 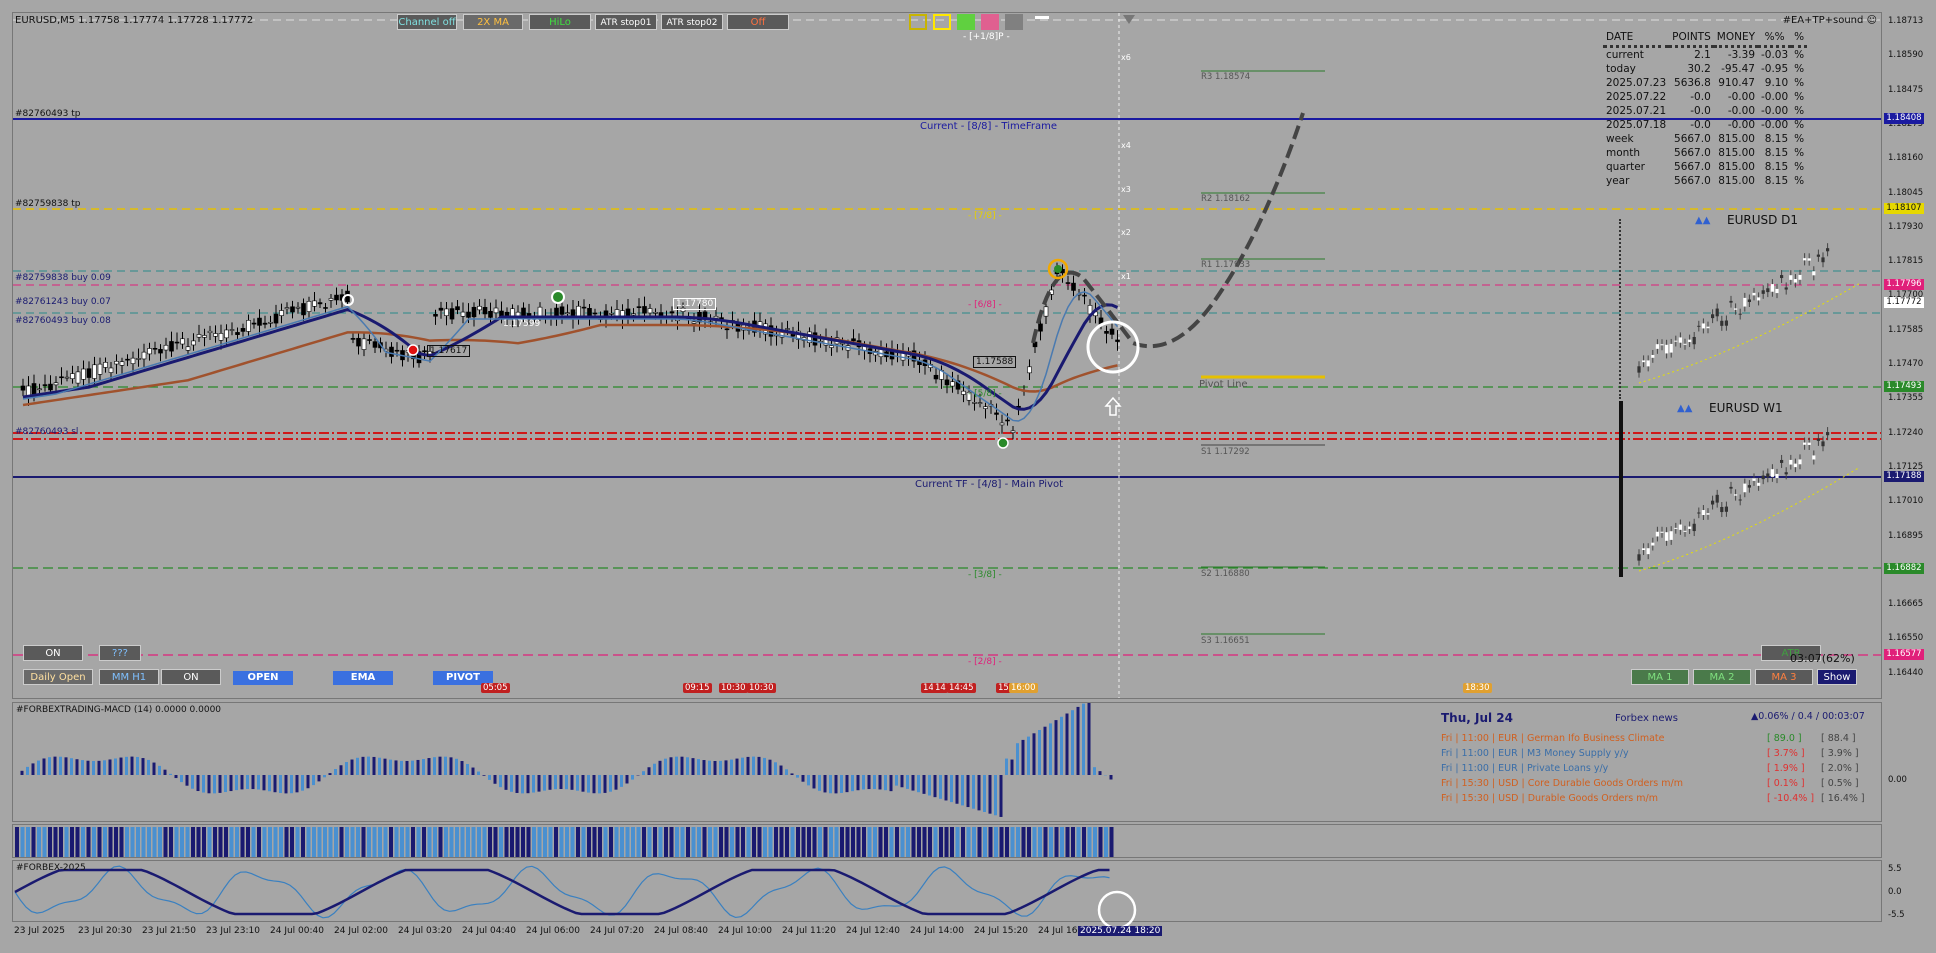 What do you see at coordinates (263, 678) in the screenshot?
I see `open-button: OPEN` at bounding box center [263, 678].